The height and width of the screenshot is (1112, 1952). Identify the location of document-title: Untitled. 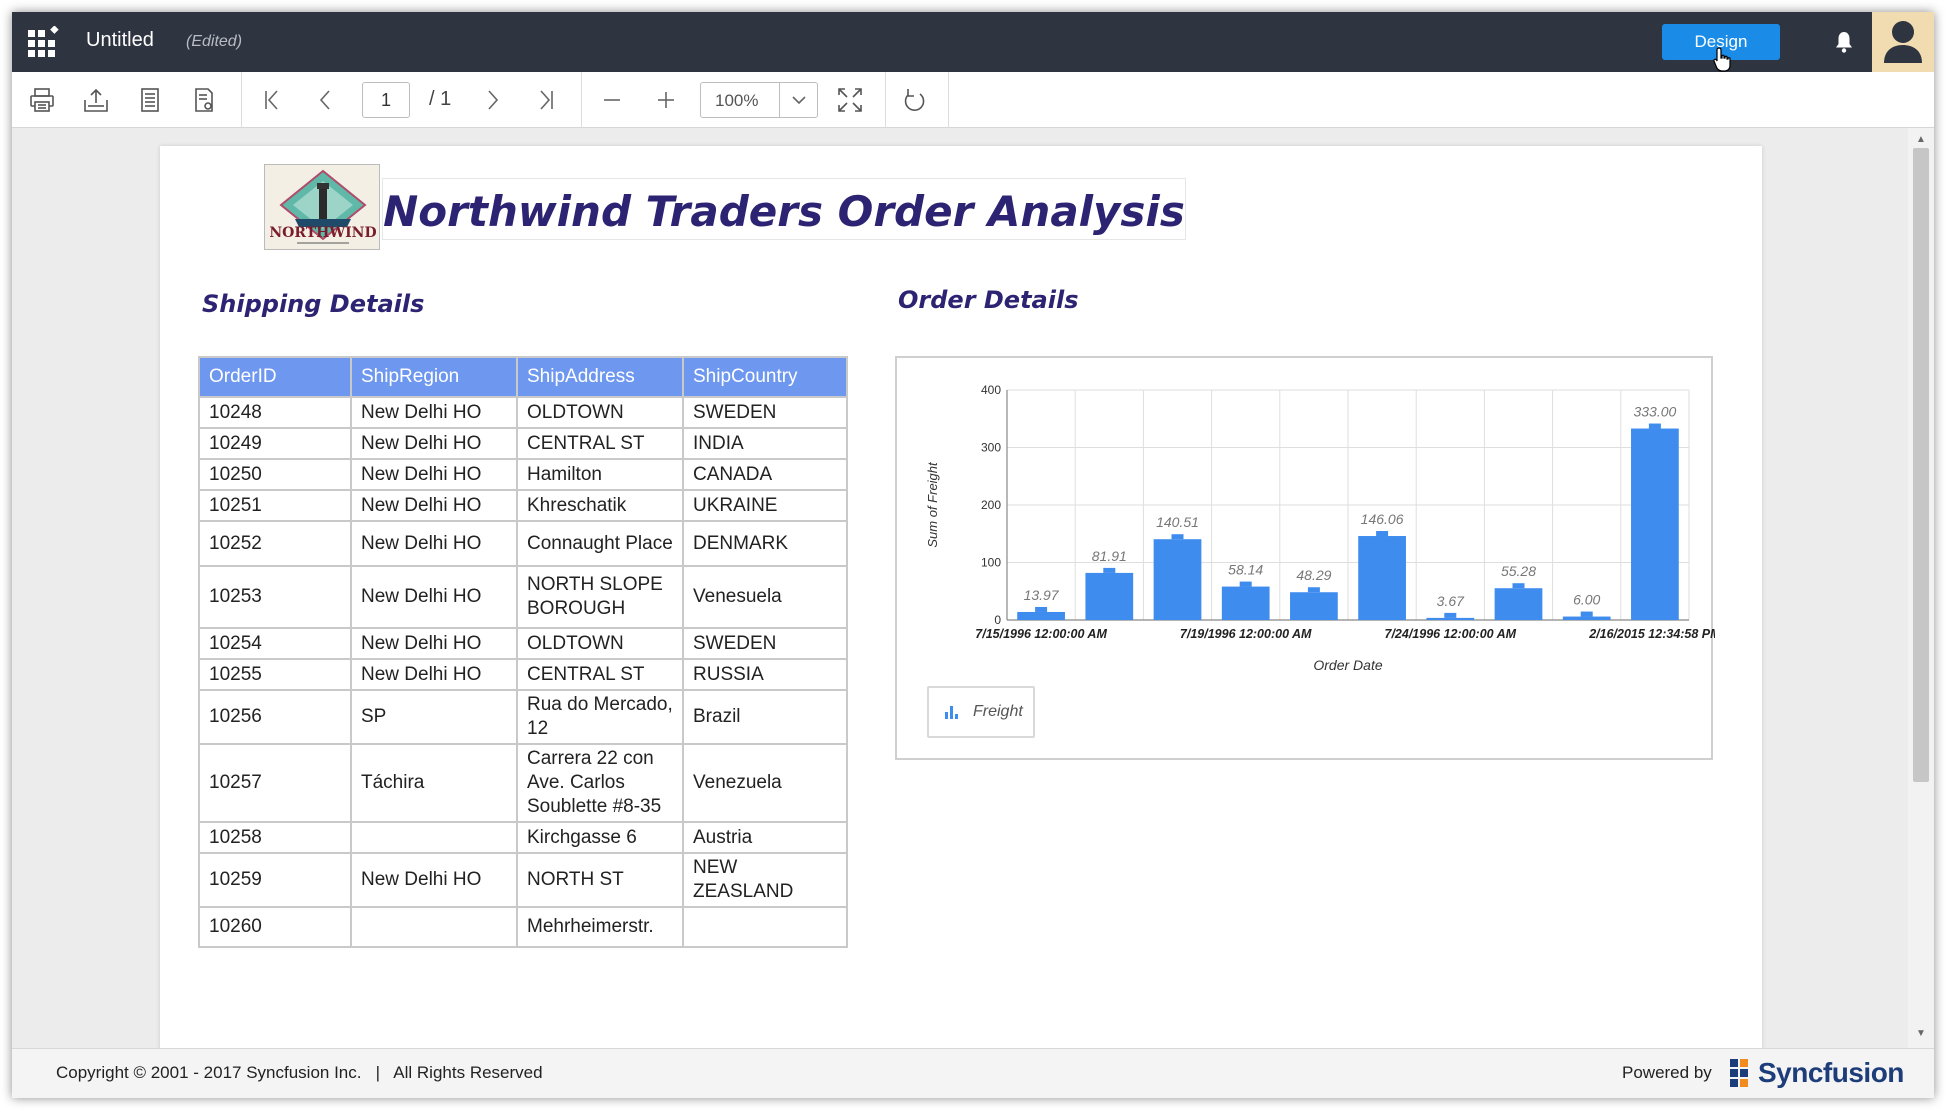
(120, 40).